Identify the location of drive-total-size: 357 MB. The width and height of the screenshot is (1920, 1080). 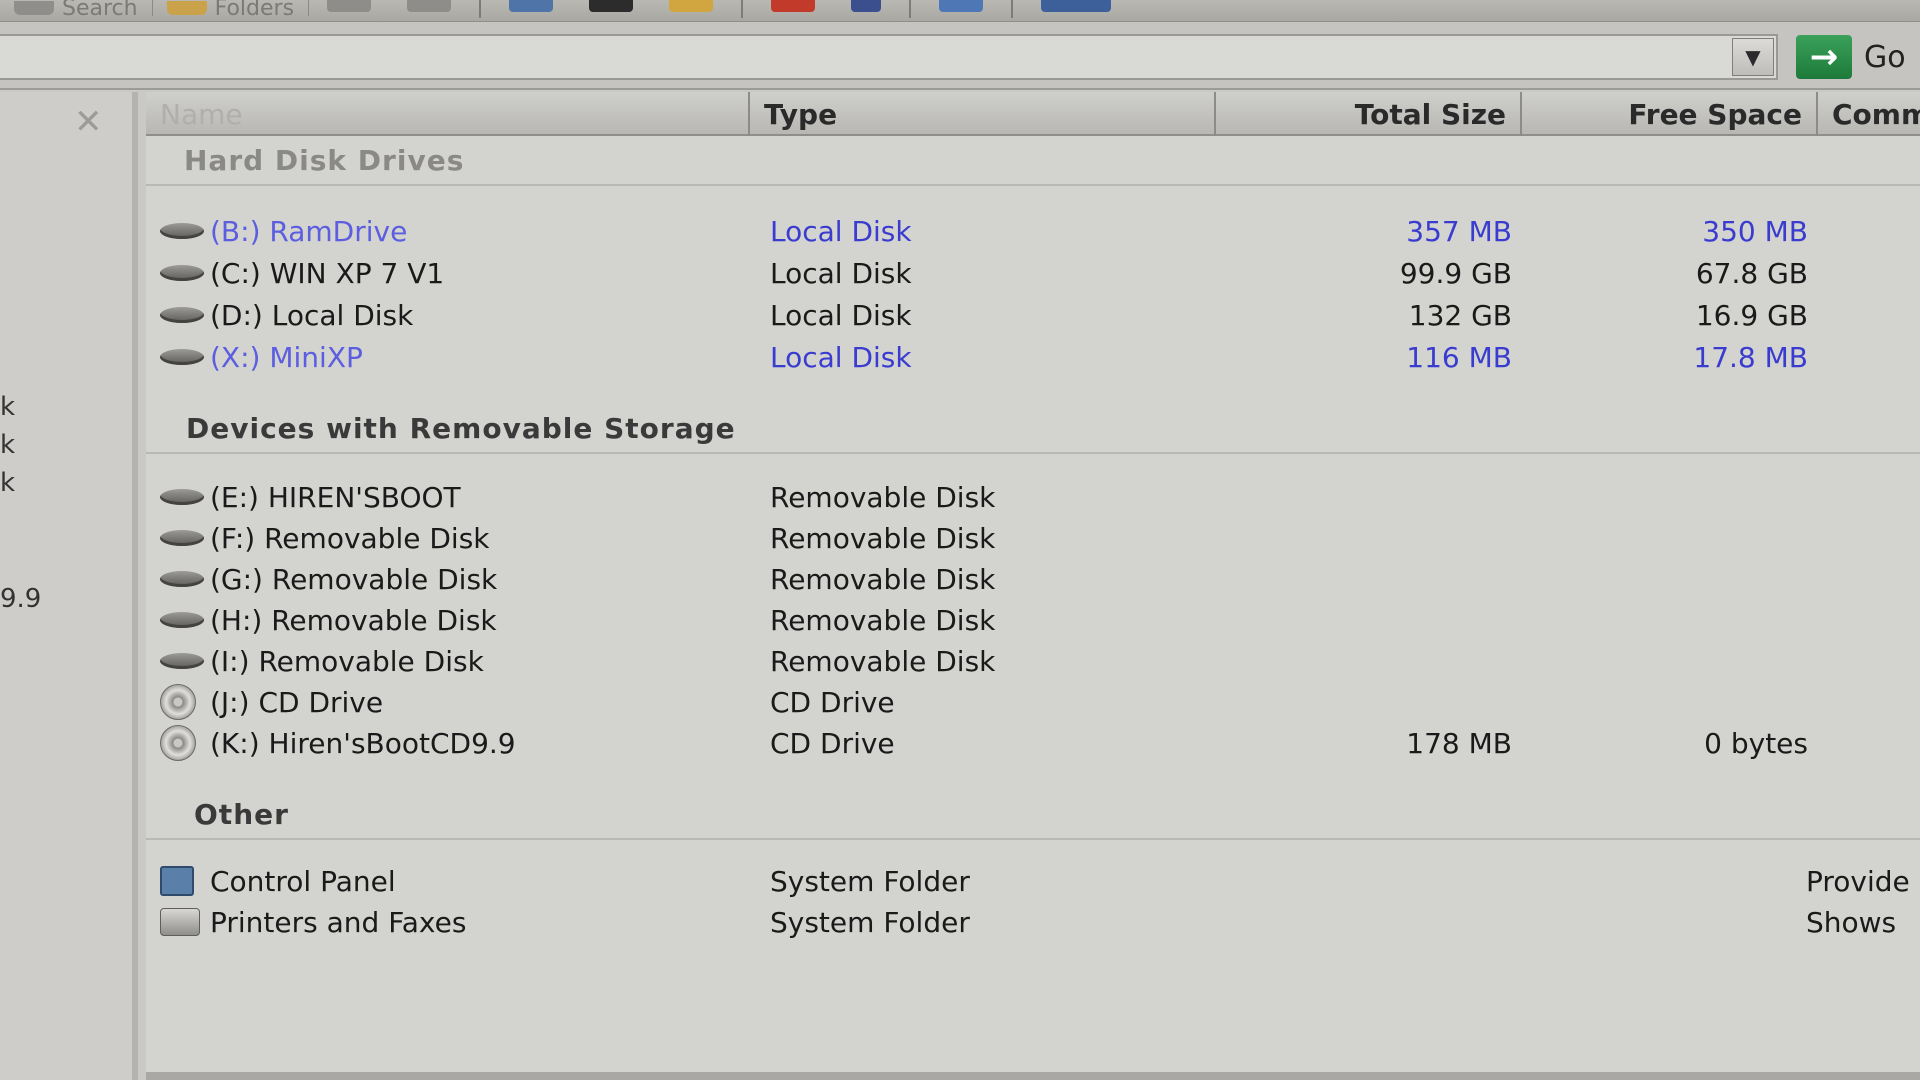
(1459, 231).